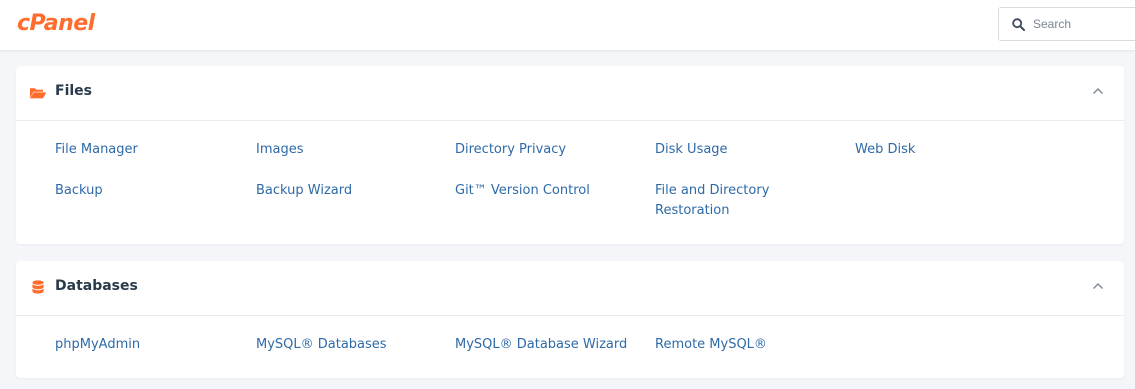  Describe the element at coordinates (147, 191) in the screenshot. I see `backup-link: Backup` at that location.